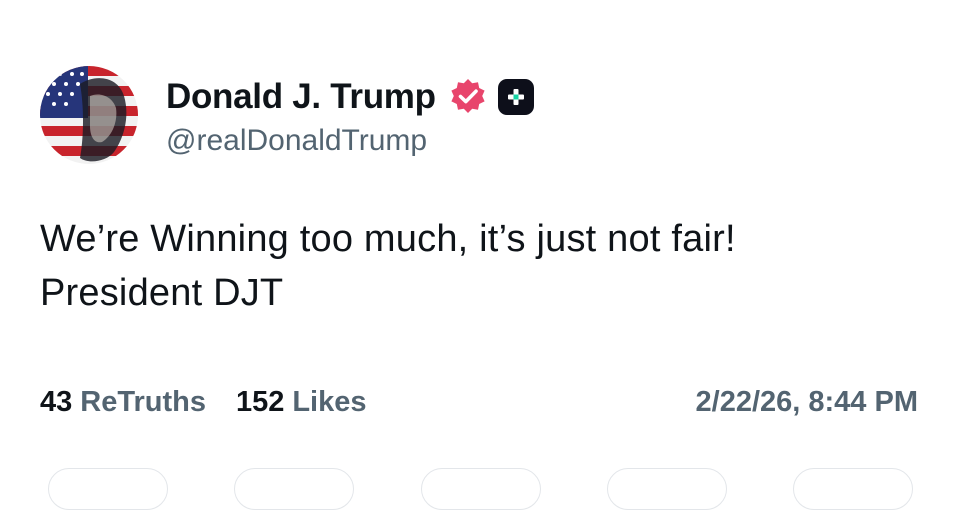 The height and width of the screenshot is (510, 960). I want to click on post-line: President DJT, so click(162, 293).